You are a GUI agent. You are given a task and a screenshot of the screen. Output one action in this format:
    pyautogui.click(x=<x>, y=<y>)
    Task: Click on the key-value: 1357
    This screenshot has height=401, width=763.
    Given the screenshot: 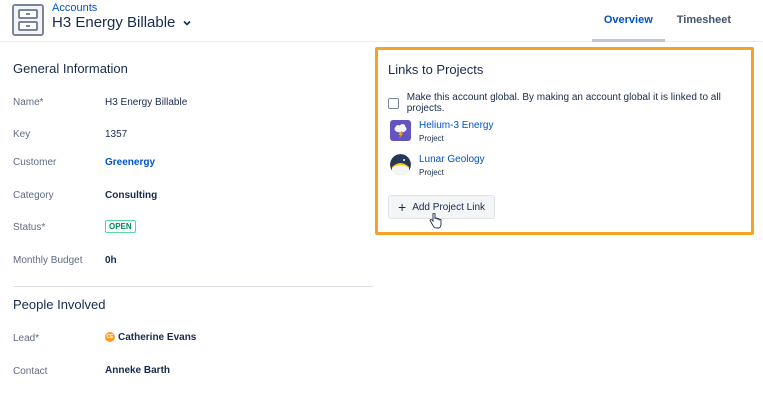 What is the action you would take?
    pyautogui.click(x=116, y=134)
    